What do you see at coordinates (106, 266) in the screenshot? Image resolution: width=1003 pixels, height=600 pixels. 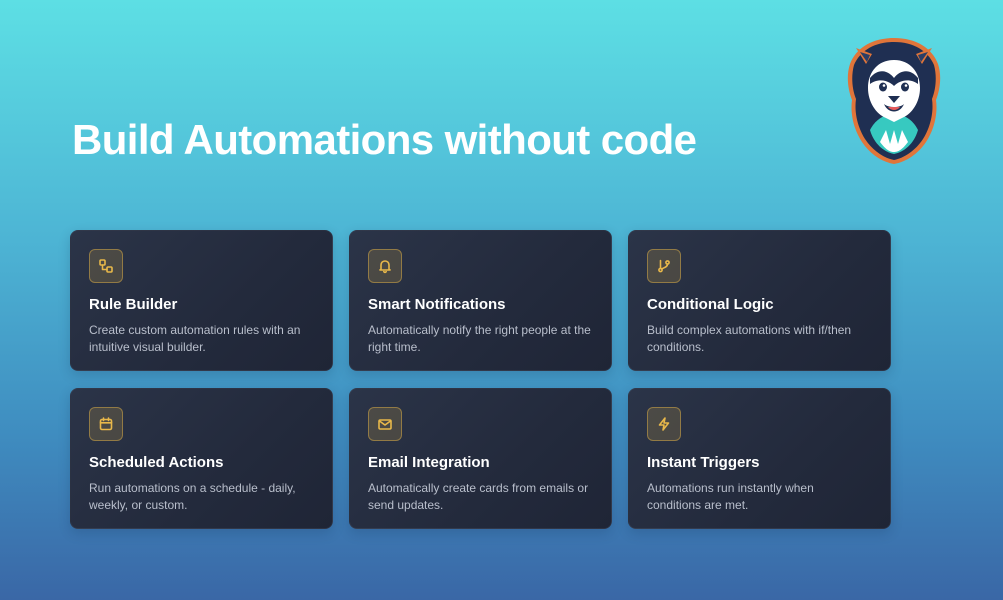 I see `flow-blocks-icon` at bounding box center [106, 266].